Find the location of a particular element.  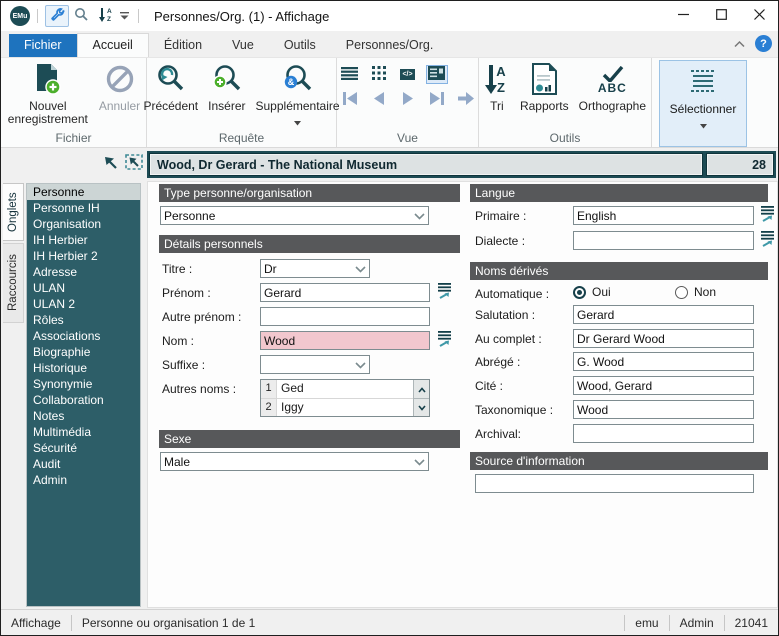

svg-text: A is located at coordinates (501, 71).